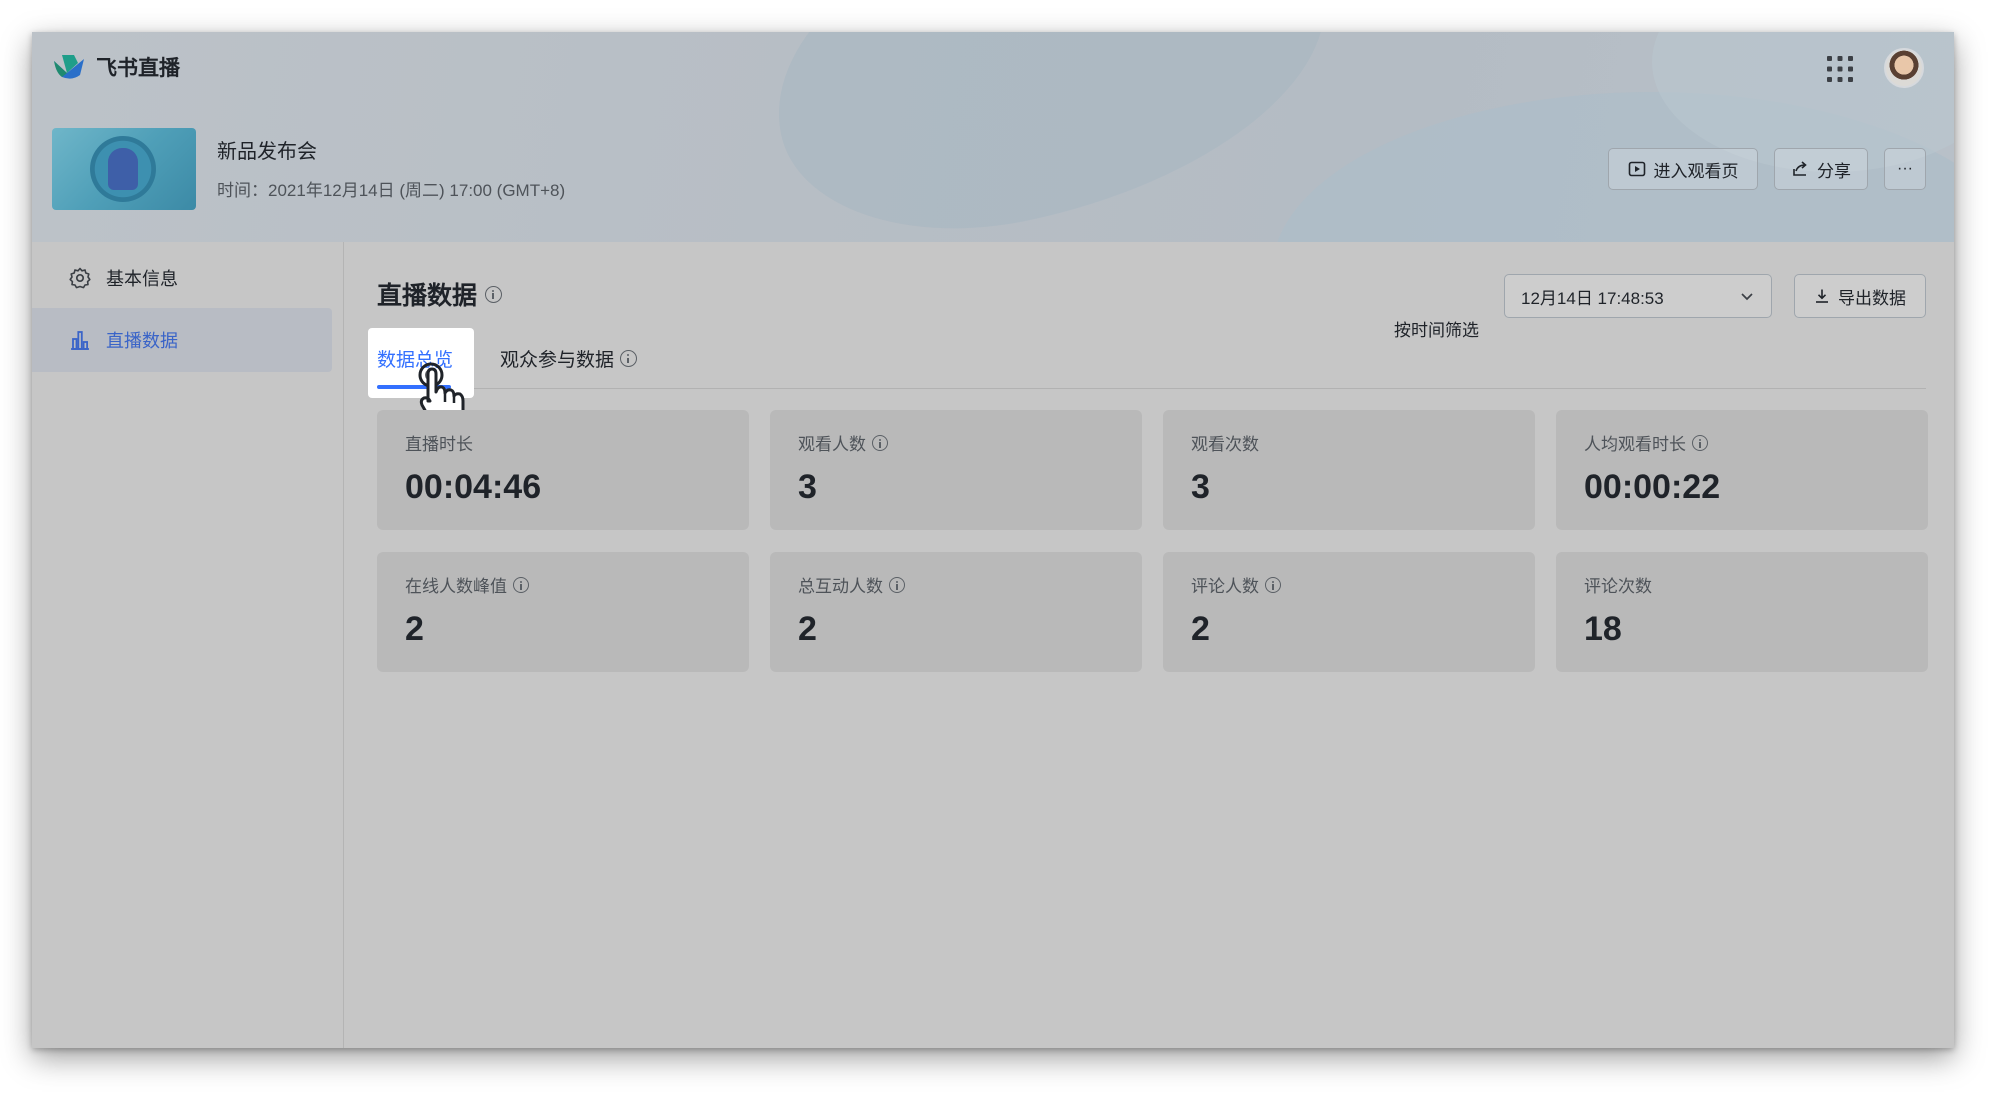 The image size is (2014, 1110). I want to click on stat-card-viewers: 观看人数 3, so click(956, 470).